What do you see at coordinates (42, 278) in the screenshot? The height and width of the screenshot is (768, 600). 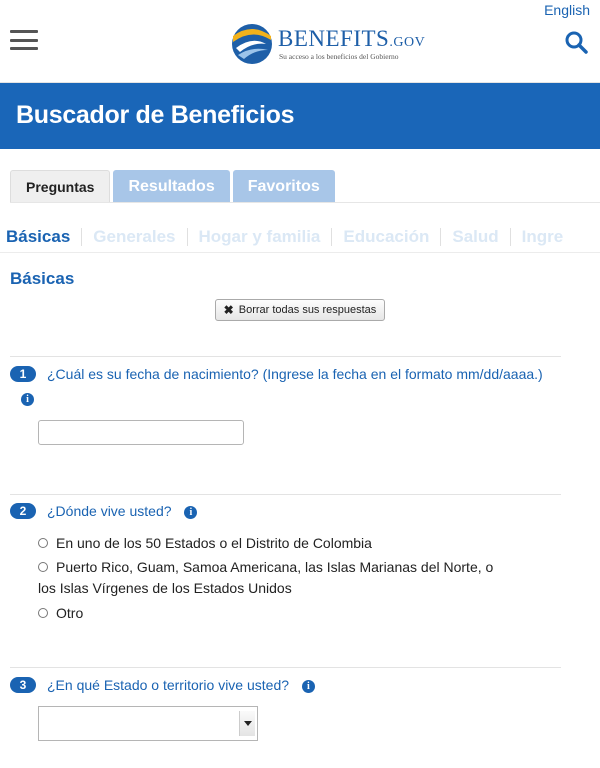 I see `section-title: Básicas` at bounding box center [42, 278].